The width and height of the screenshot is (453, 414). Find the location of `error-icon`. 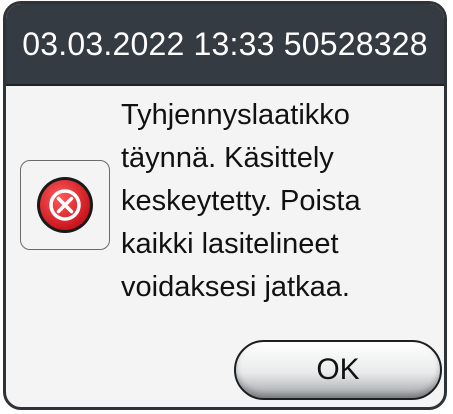

error-icon is located at coordinates (65, 205).